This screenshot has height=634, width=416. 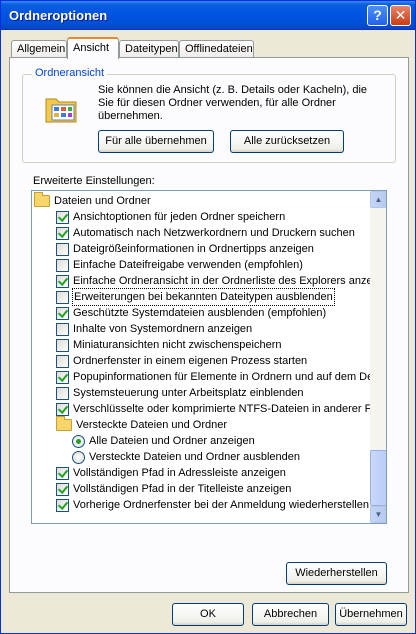 I want to click on scroll-down-arrow-icon: ▼, so click(x=378, y=514).